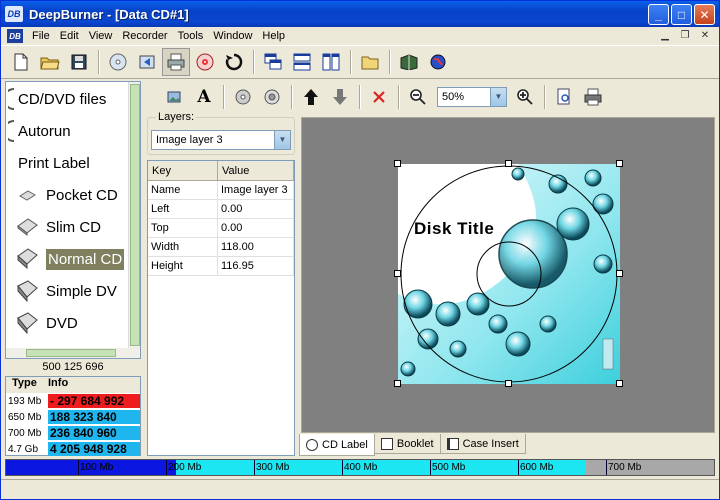  What do you see at coordinates (191, 36) in the screenshot?
I see `menu-tools: Tools` at bounding box center [191, 36].